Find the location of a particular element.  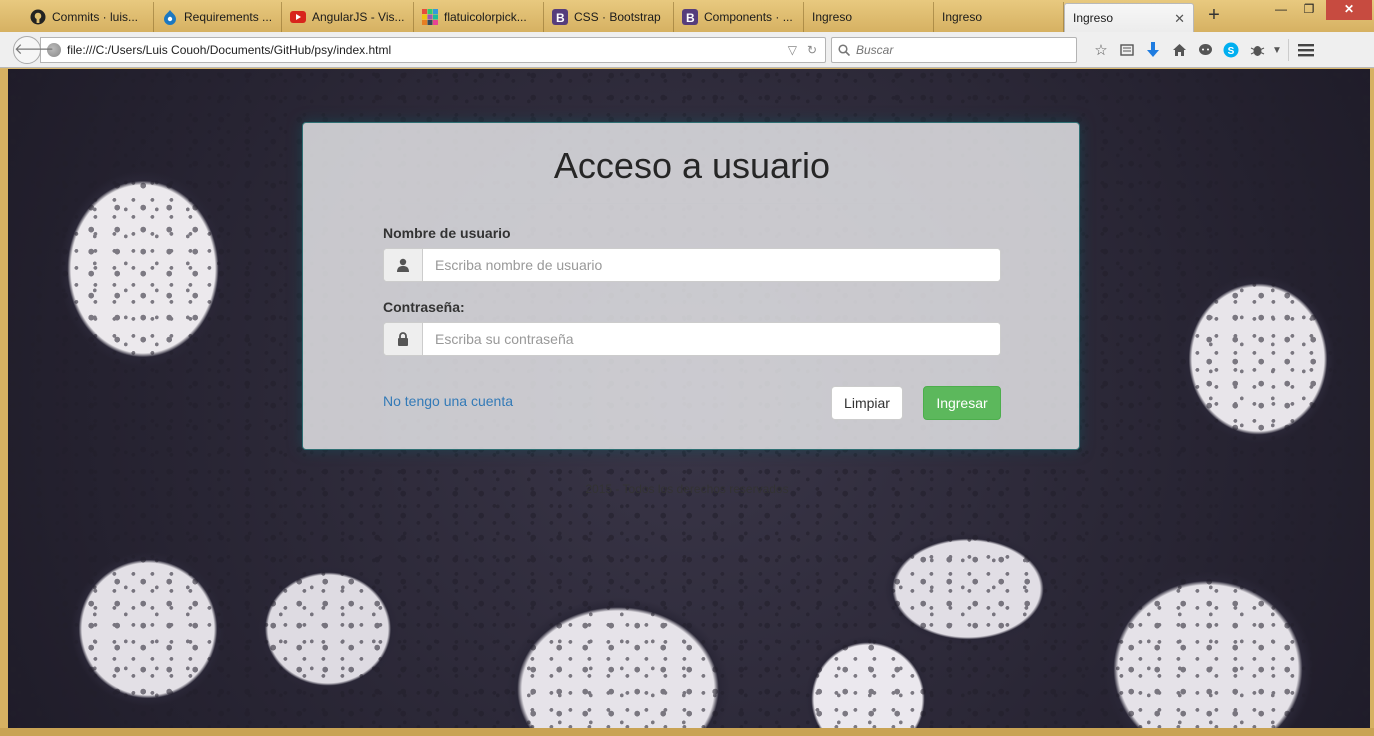

clear-button: Limpiar is located at coordinates (867, 403).